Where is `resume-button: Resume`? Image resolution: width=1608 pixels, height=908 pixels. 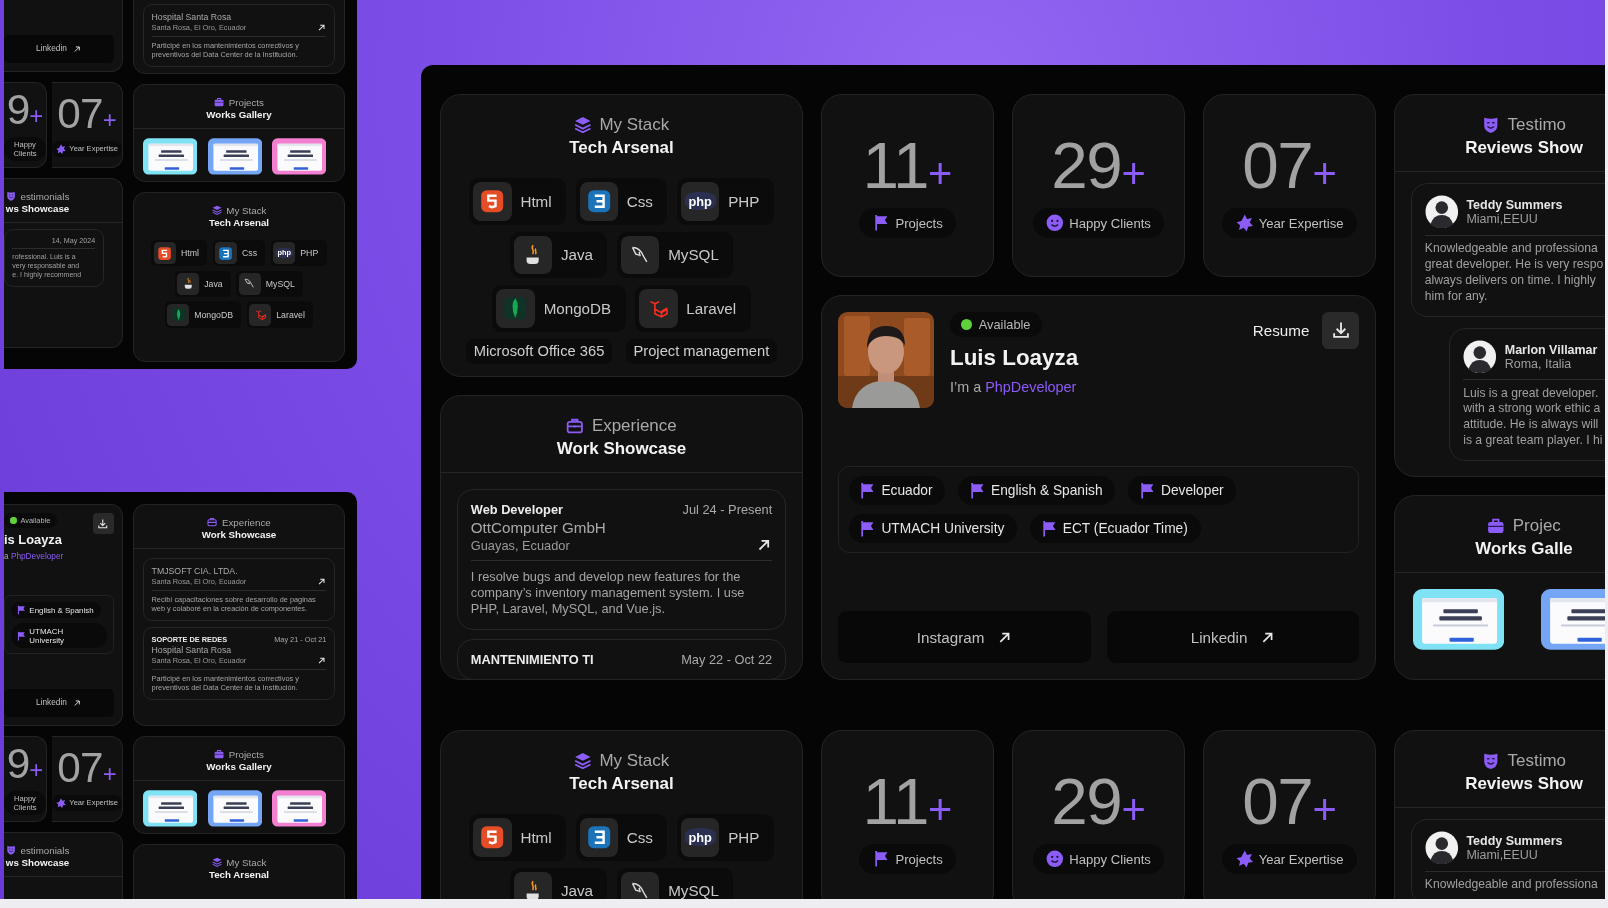
resume-button: Resume is located at coordinates (1305, 330).